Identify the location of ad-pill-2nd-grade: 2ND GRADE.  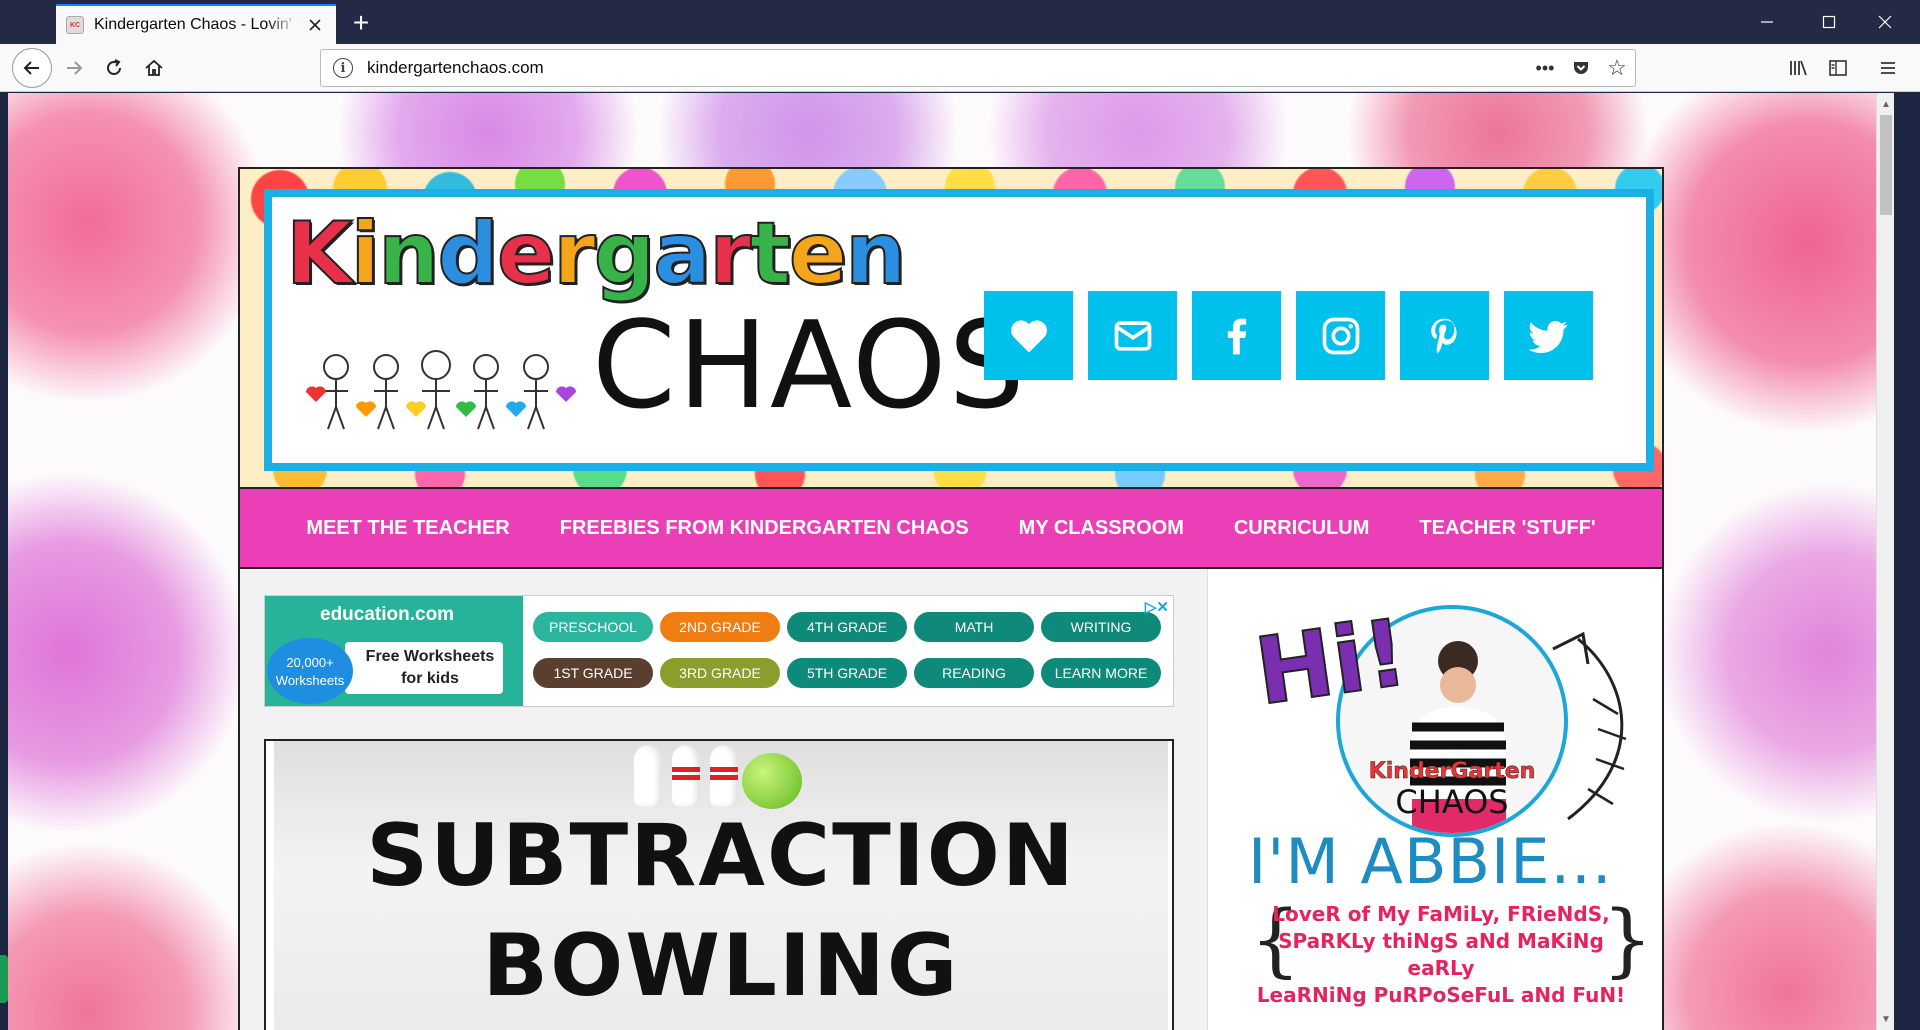
(720, 627).